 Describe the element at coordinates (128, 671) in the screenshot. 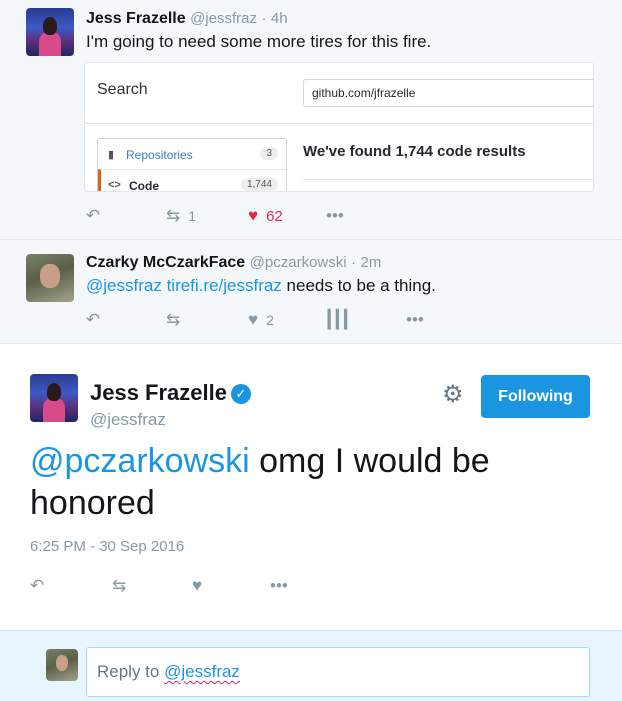

I see `reply-prefix: Reply to` at that location.